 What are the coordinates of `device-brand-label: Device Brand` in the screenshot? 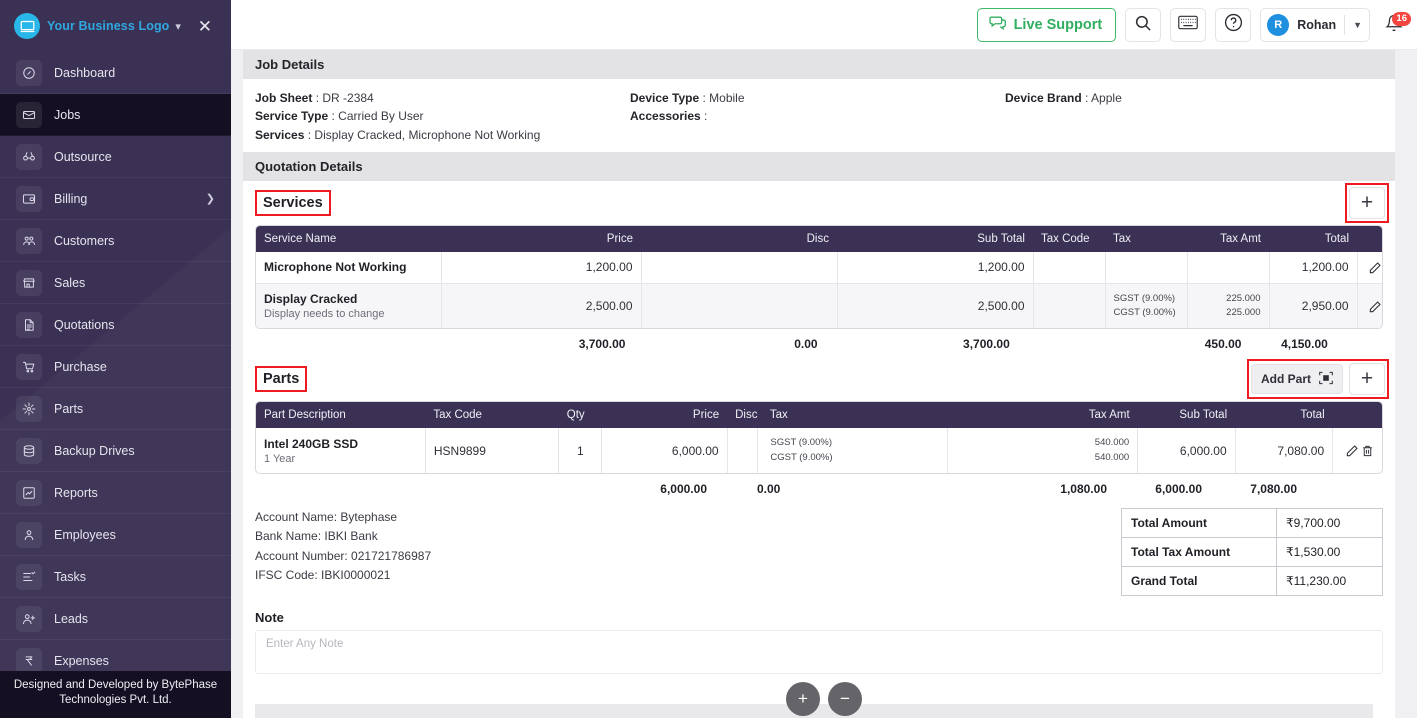 It's located at (1043, 98).